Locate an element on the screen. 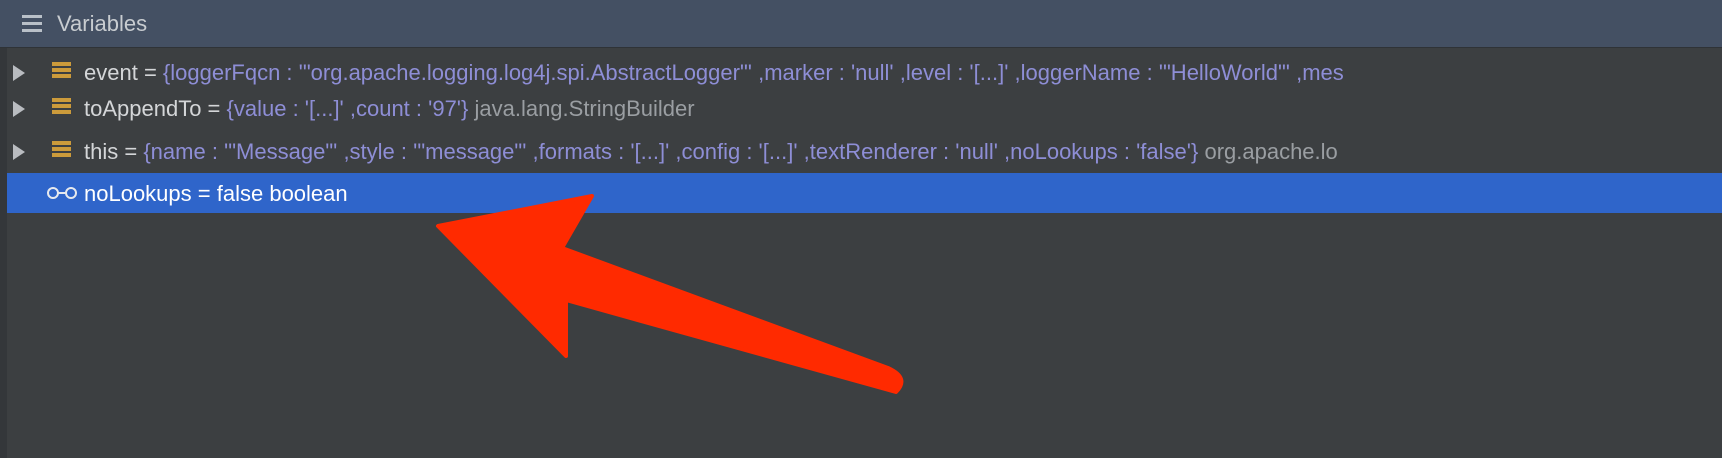 The image size is (1722, 458). variable-text: noLookups = false boolean is located at coordinates (216, 194).